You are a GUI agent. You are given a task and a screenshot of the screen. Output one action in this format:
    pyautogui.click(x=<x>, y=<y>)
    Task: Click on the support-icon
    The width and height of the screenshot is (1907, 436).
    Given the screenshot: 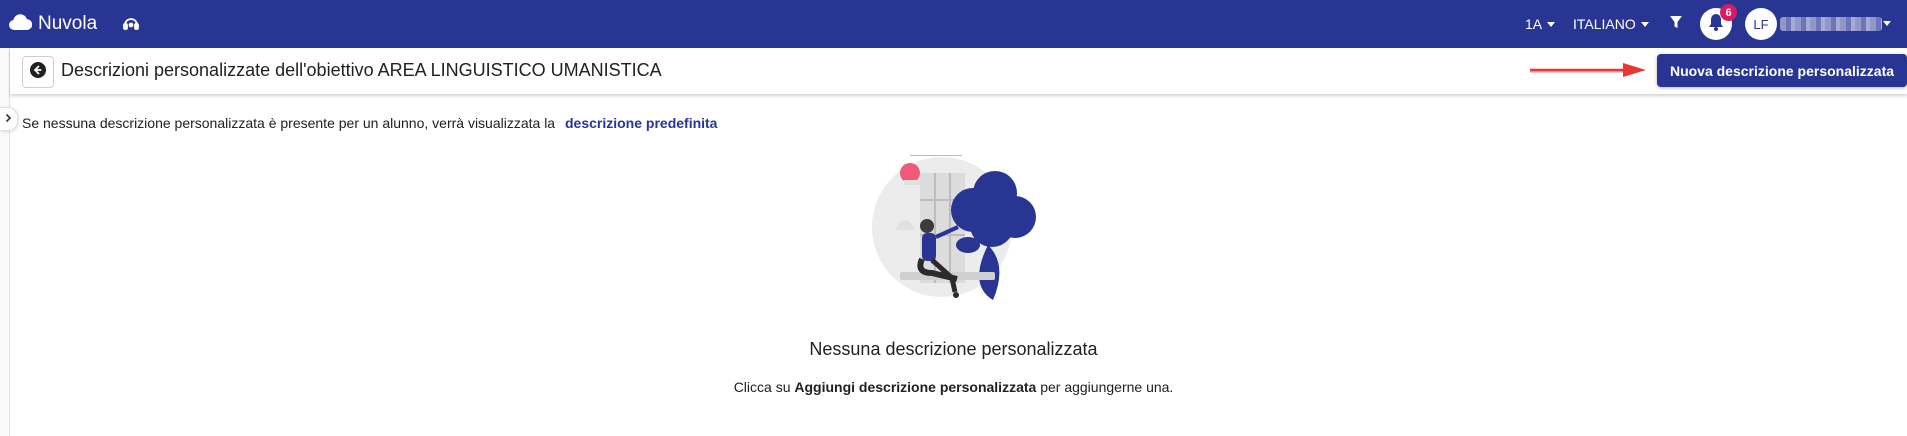 What is the action you would take?
    pyautogui.click(x=131, y=24)
    